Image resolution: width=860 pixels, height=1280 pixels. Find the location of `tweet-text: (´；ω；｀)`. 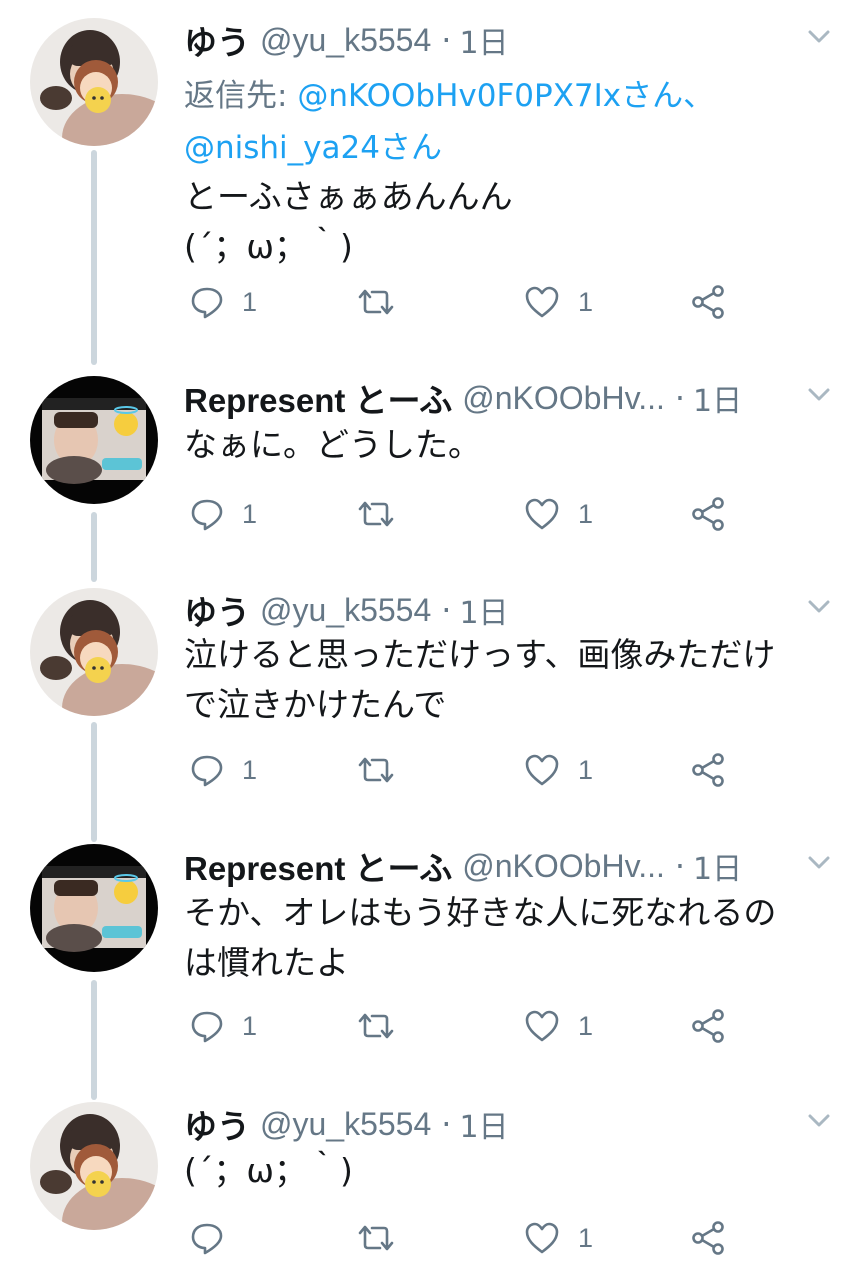

tweet-text: (´；ω；｀) is located at coordinates (268, 1170).